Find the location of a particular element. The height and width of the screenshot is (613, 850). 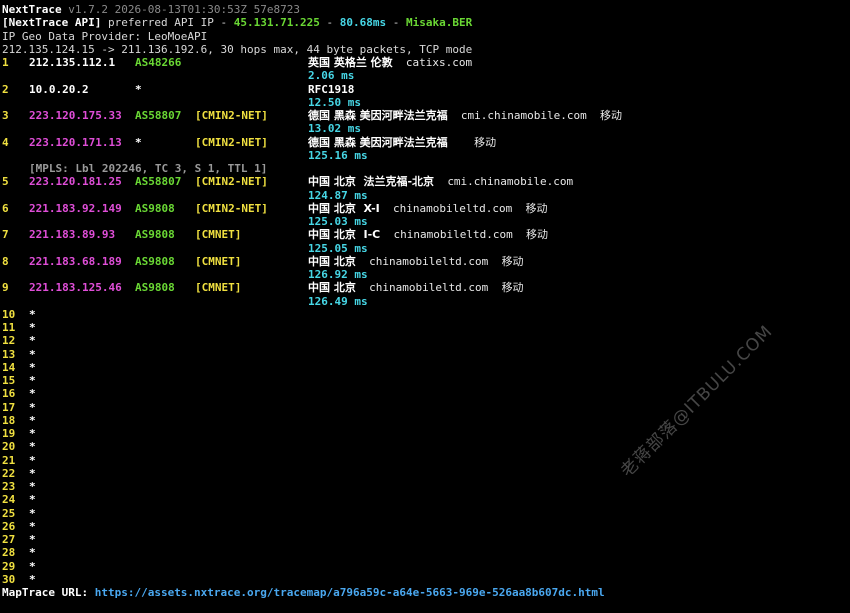

hop-ip: 10.0.20.2 is located at coordinates (59, 89).